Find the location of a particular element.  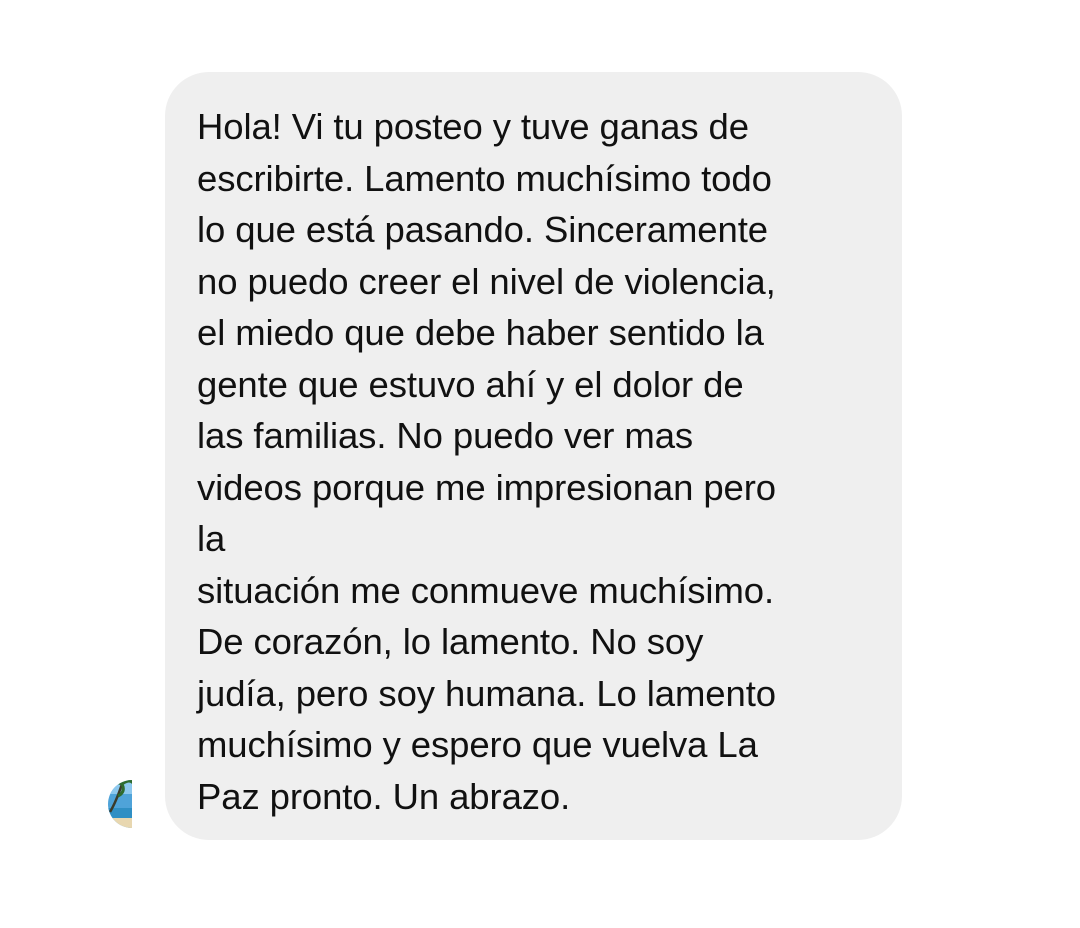

sender-avatar is located at coordinates (108, 804).